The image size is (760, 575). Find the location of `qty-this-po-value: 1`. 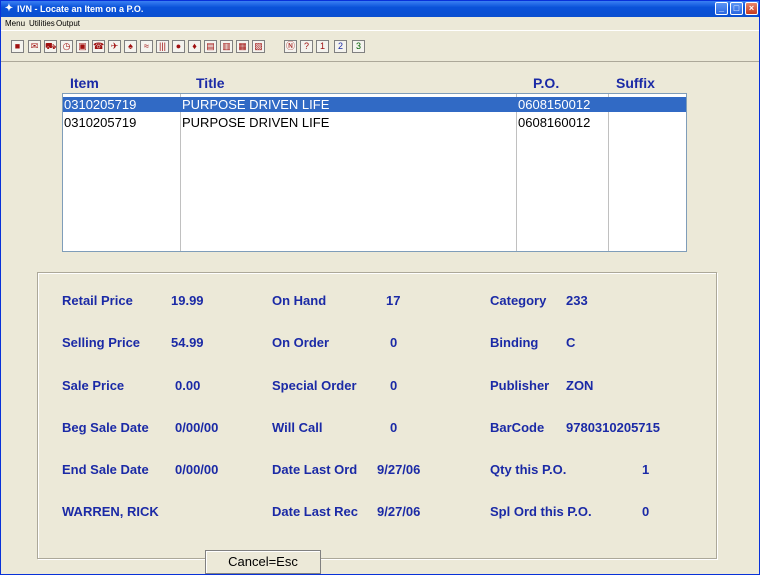

qty-this-po-value: 1 is located at coordinates (646, 469).